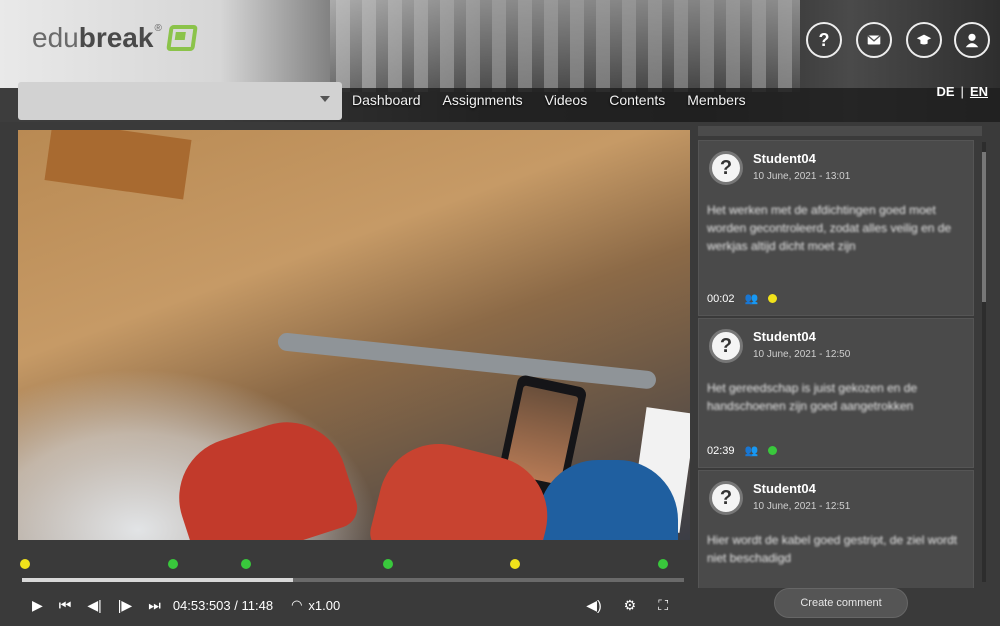  What do you see at coordinates (37, 605) in the screenshot?
I see `play-icon: ▶` at bounding box center [37, 605].